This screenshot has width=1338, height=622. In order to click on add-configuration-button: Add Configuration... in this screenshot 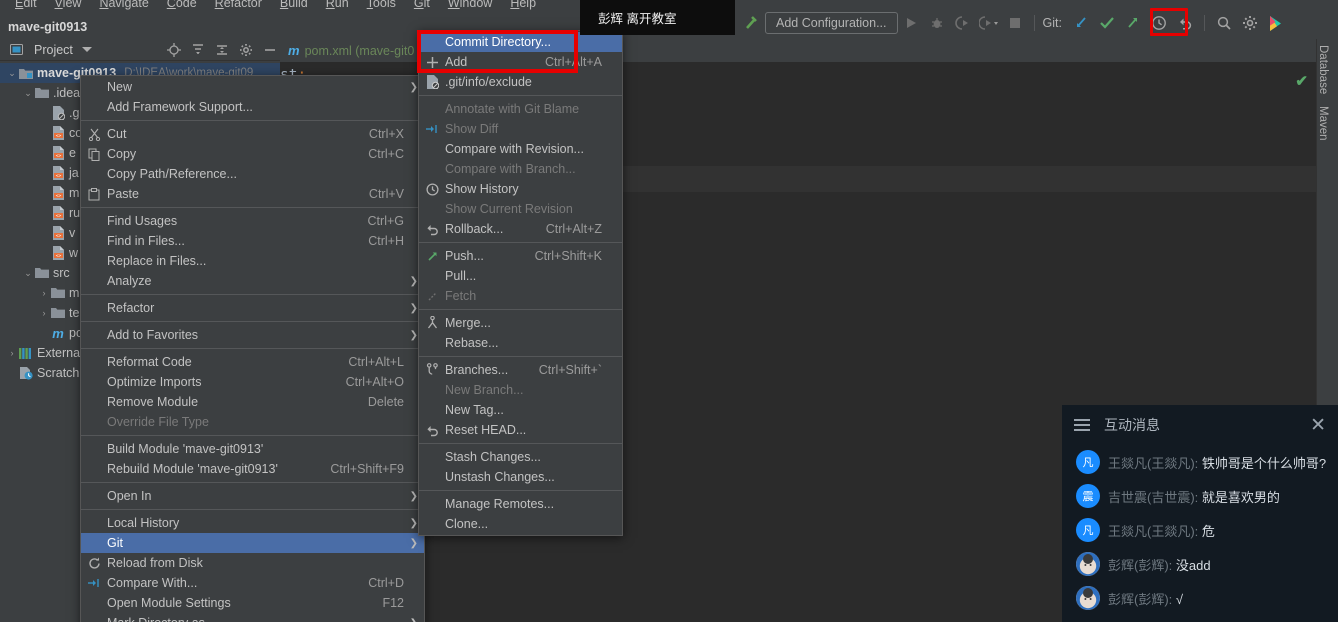, I will do `click(831, 23)`.